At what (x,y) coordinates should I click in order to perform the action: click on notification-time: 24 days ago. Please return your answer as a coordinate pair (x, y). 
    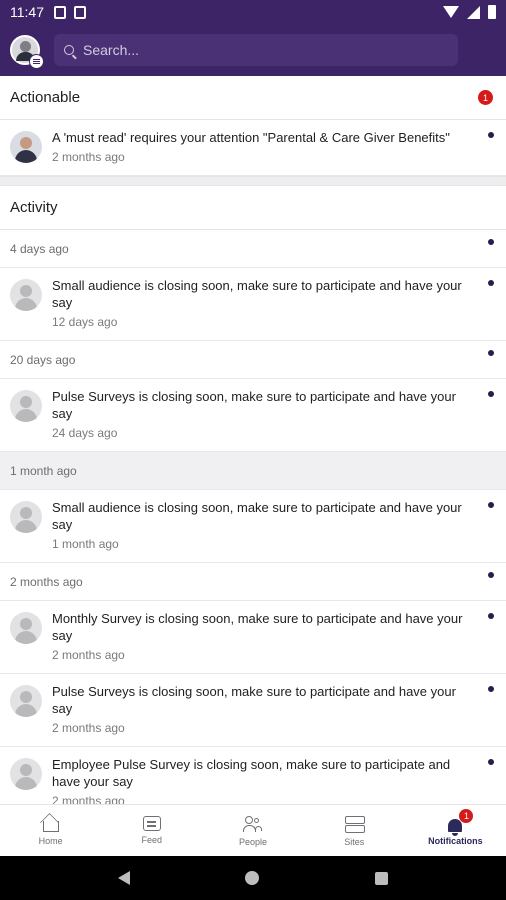
    Looking at the image, I should click on (85, 433).